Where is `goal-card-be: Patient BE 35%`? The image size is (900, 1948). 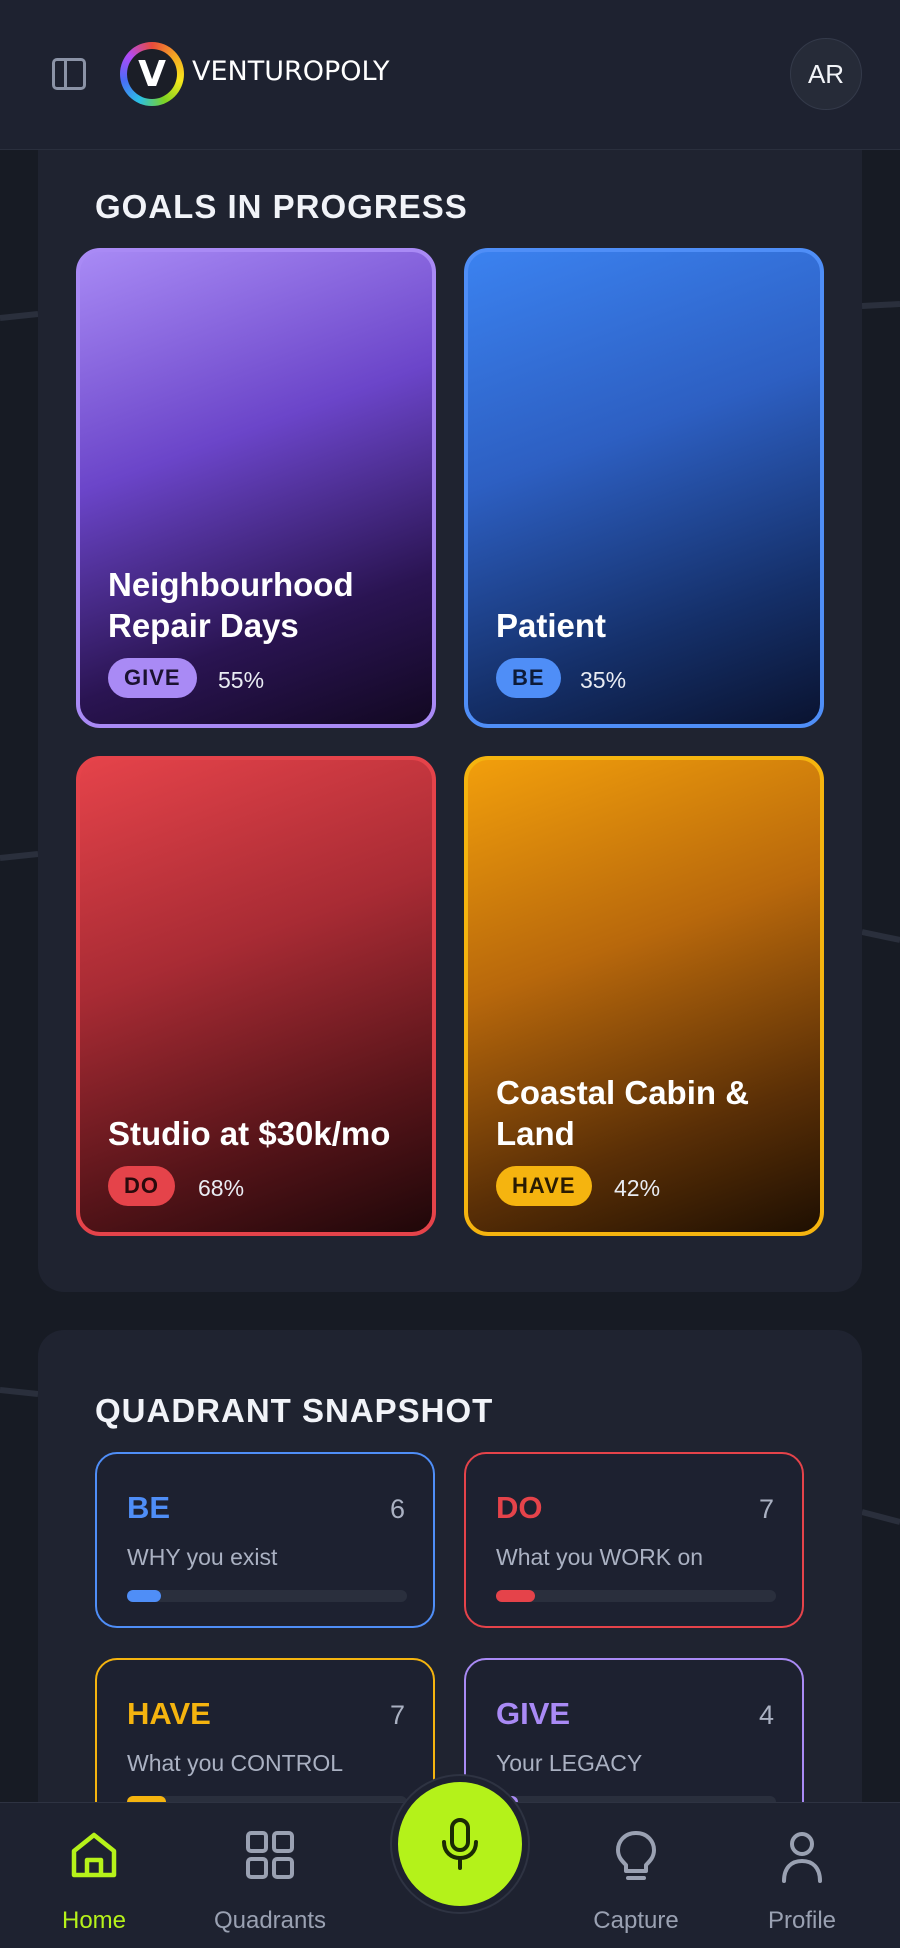
goal-card-be: Patient BE 35% is located at coordinates (644, 488).